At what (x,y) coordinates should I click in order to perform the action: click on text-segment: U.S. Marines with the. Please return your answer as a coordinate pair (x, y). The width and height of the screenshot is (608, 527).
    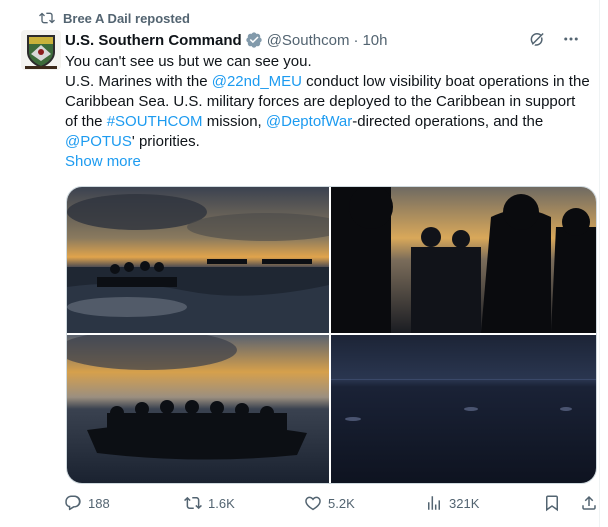
    Looking at the image, I should click on (138, 81).